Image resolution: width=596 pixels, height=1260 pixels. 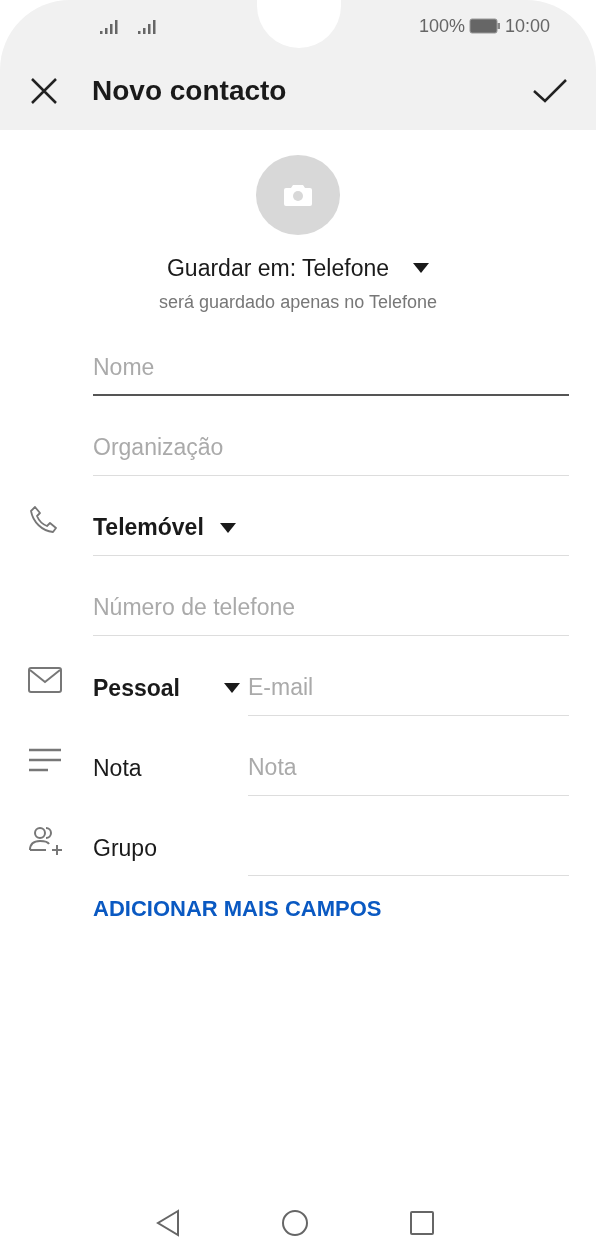 I want to click on battery-icon, so click(x=484, y=26).